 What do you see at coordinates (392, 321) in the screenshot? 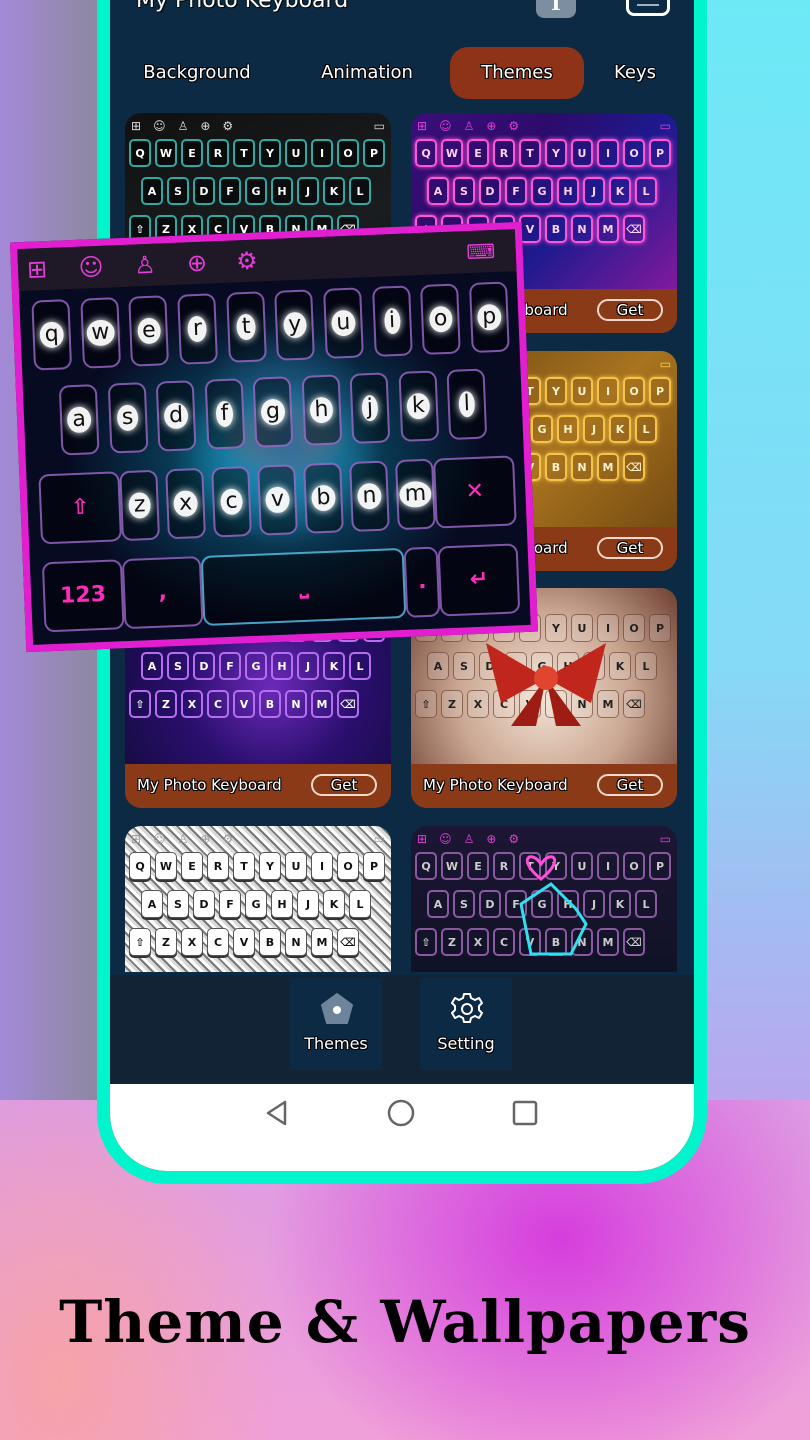
I see `key-i: i` at bounding box center [392, 321].